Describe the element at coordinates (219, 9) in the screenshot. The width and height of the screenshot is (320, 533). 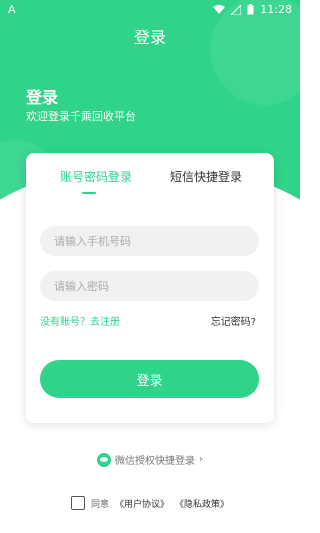
I see `wifi-icon` at that location.